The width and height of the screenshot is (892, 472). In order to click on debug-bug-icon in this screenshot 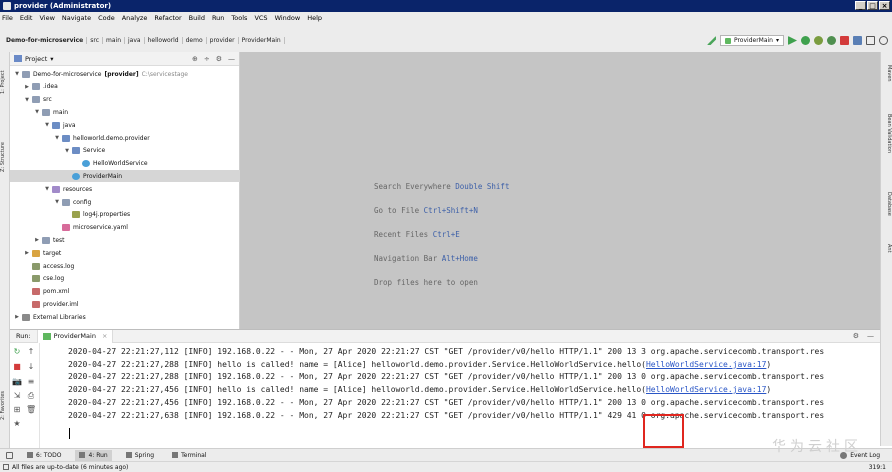, I will do `click(805, 40)`.